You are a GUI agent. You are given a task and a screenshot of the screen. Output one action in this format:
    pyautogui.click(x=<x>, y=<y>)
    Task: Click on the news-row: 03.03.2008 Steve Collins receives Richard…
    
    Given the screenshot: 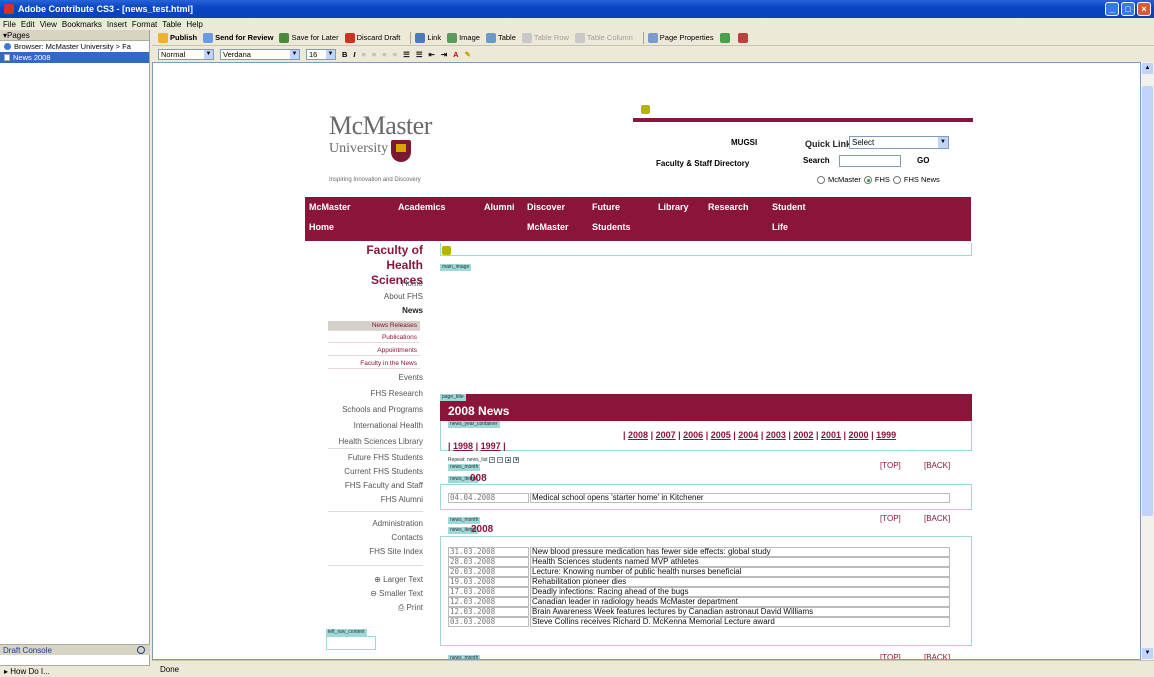 What is the action you would take?
    pyautogui.click(x=700, y=622)
    